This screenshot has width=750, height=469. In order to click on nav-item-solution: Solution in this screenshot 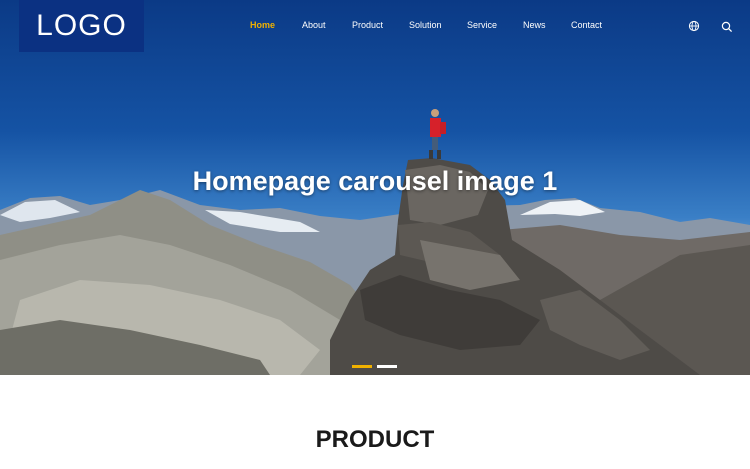, I will do `click(425, 25)`.